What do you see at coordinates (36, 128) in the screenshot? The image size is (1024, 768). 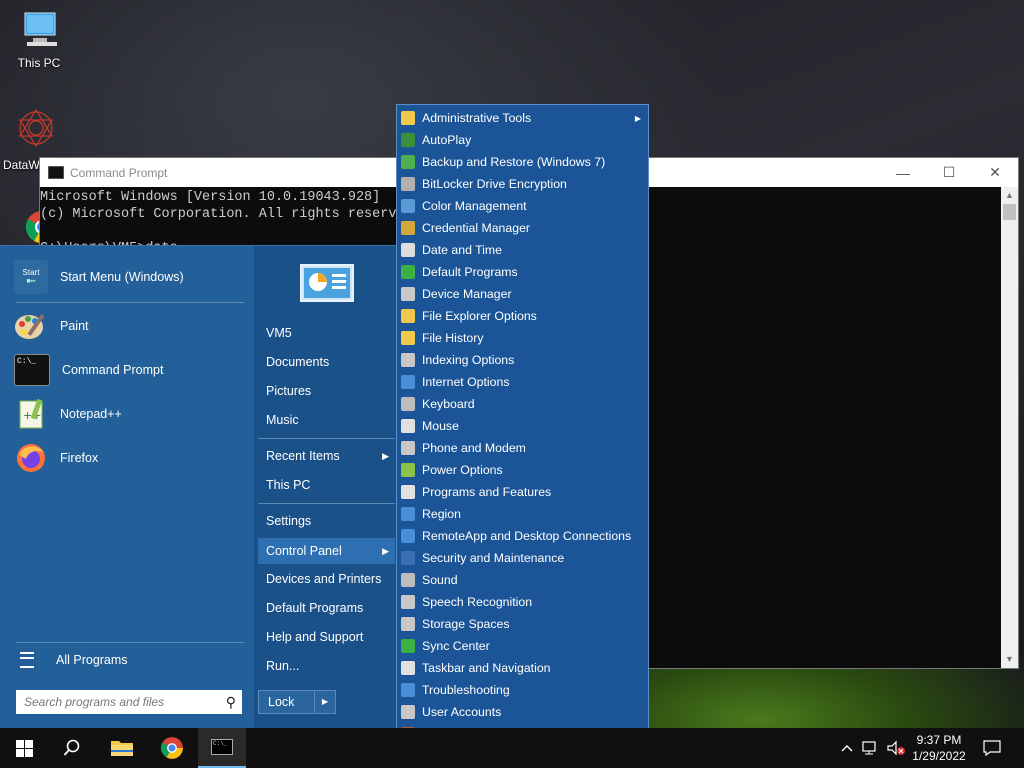 I see `datawarrior-icon` at bounding box center [36, 128].